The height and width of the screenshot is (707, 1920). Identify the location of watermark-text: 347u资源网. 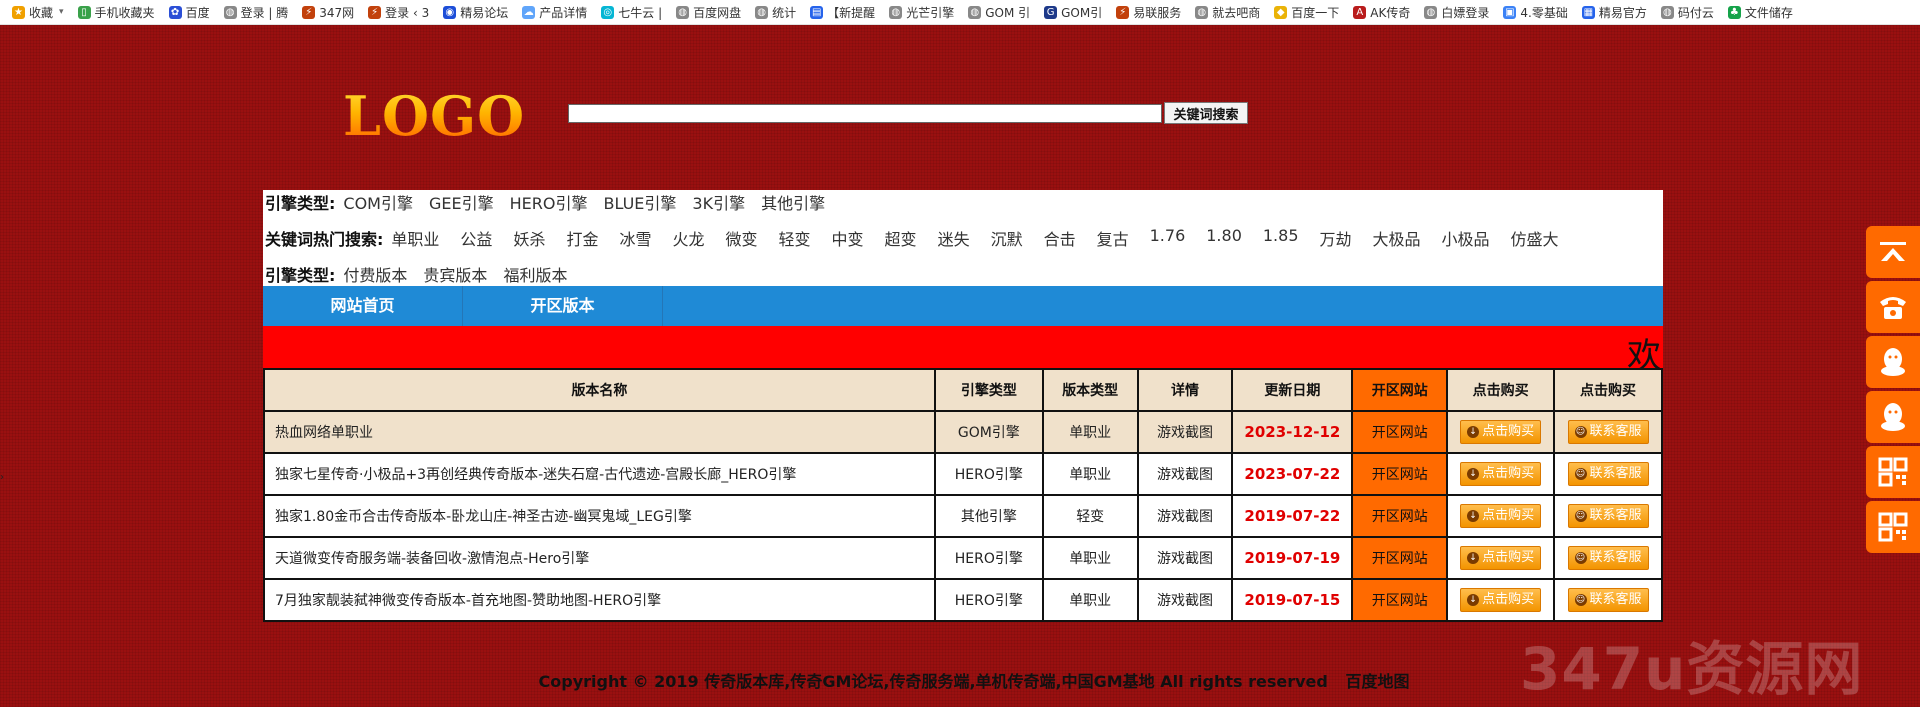
(1692, 669).